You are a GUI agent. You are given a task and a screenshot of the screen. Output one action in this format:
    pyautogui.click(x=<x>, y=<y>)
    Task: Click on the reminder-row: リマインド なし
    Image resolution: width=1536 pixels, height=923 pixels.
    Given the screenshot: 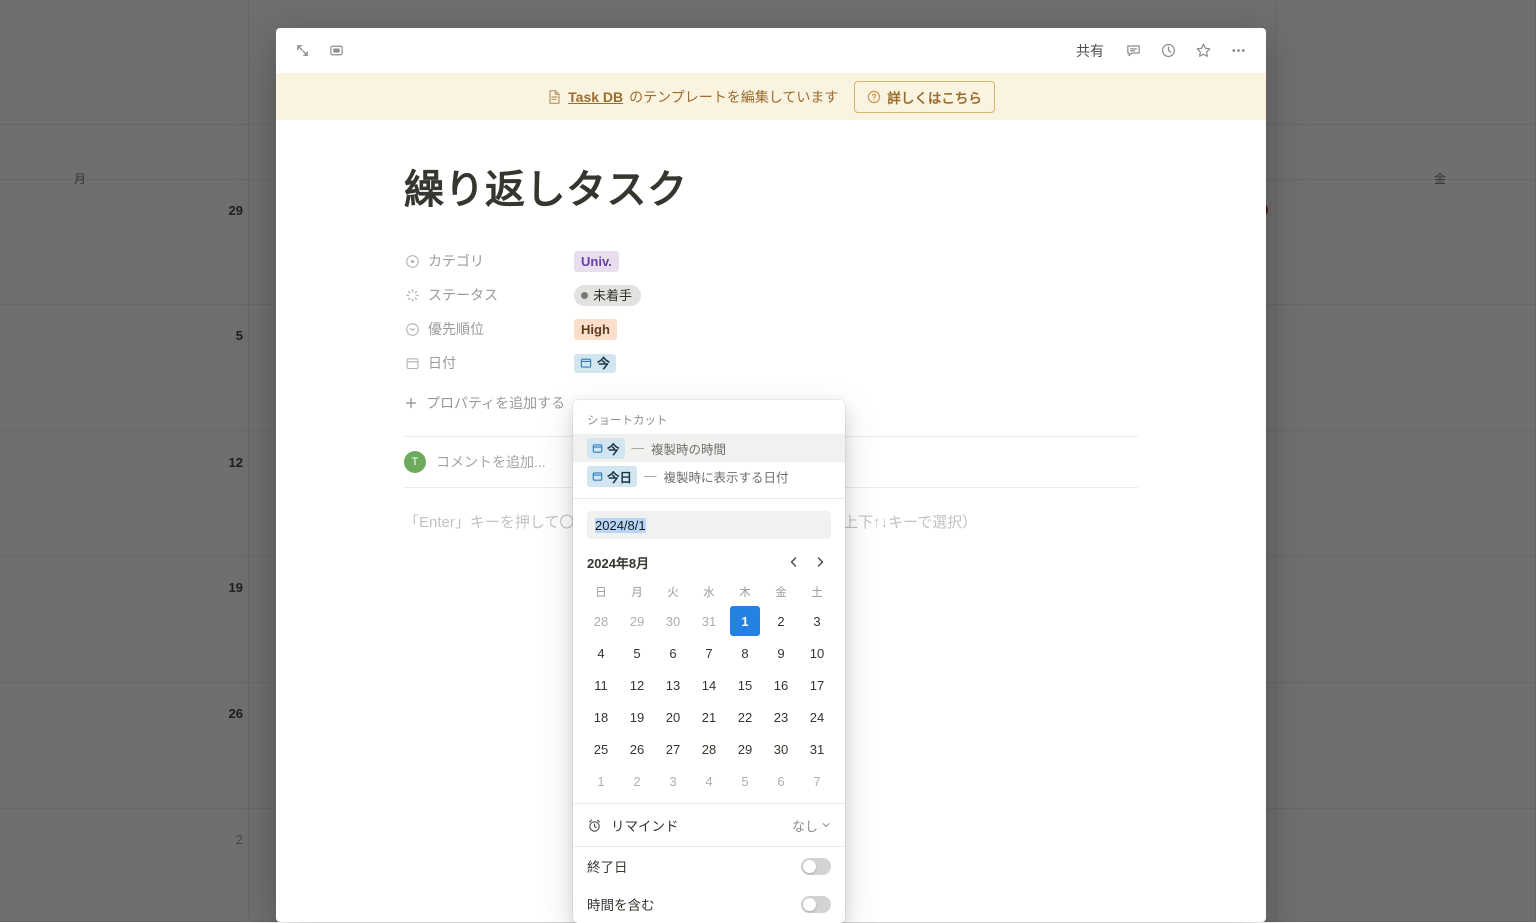 What is the action you would take?
    pyautogui.click(x=709, y=825)
    